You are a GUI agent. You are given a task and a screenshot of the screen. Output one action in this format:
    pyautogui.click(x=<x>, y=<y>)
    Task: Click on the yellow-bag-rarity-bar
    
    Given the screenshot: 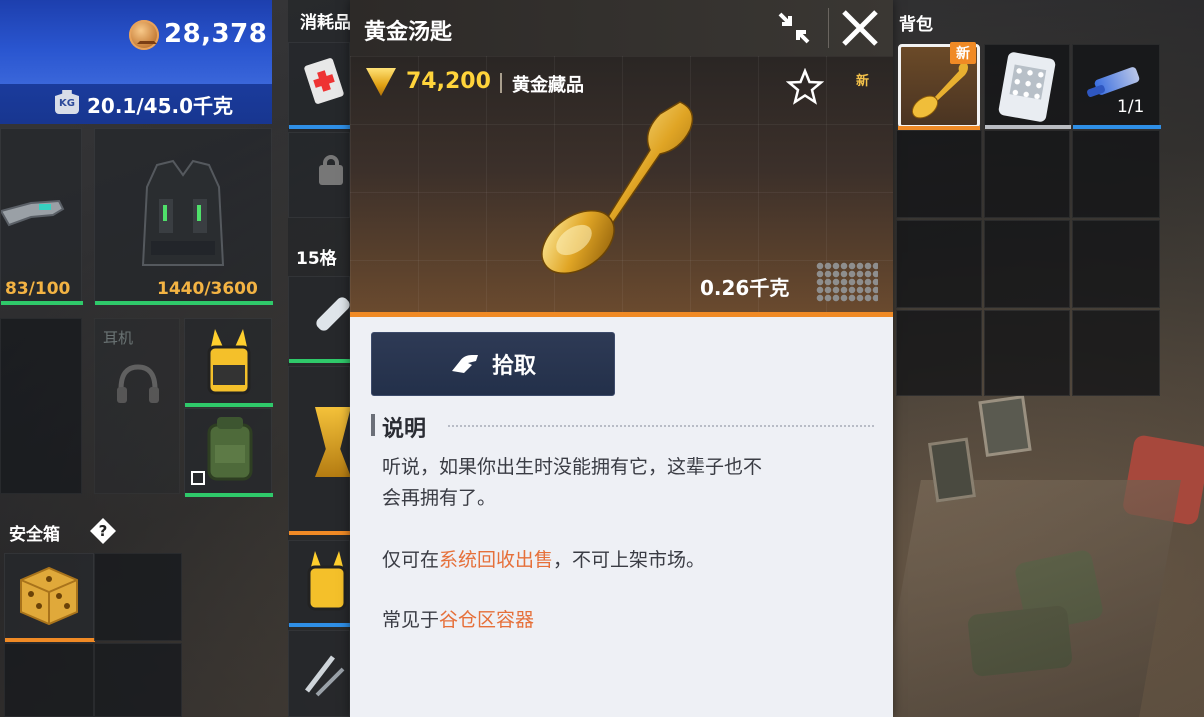 What is the action you would take?
    pyautogui.click(x=320, y=625)
    